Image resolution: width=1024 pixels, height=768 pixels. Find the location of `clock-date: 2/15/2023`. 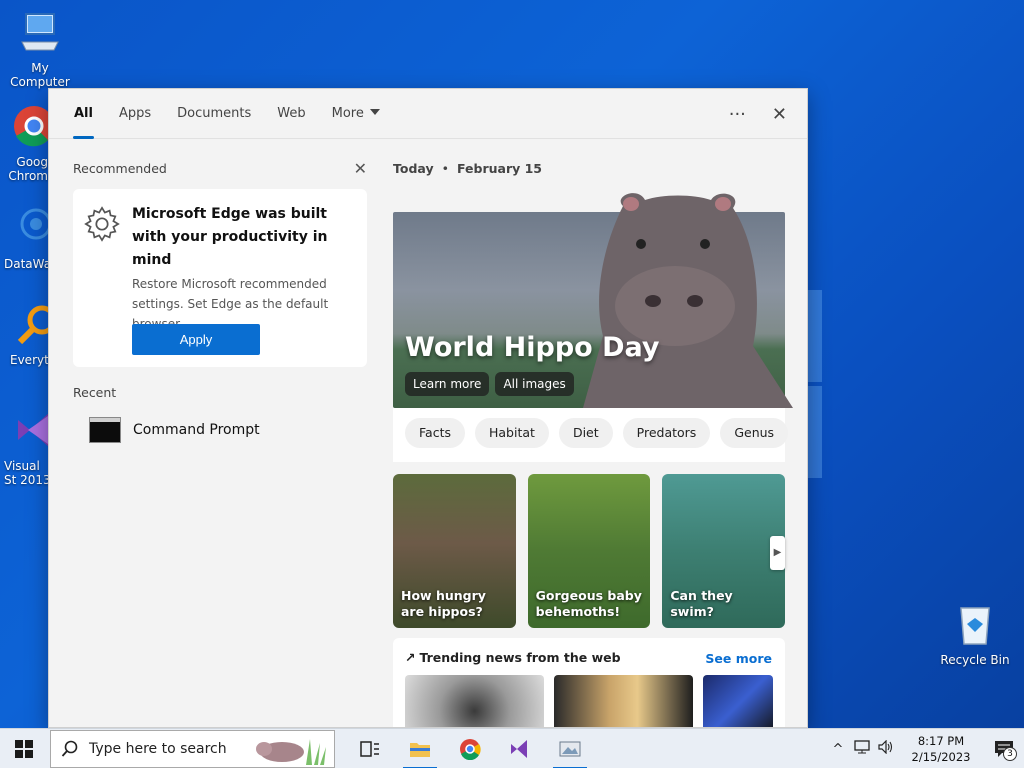

clock-date: 2/15/2023 is located at coordinates (941, 757).